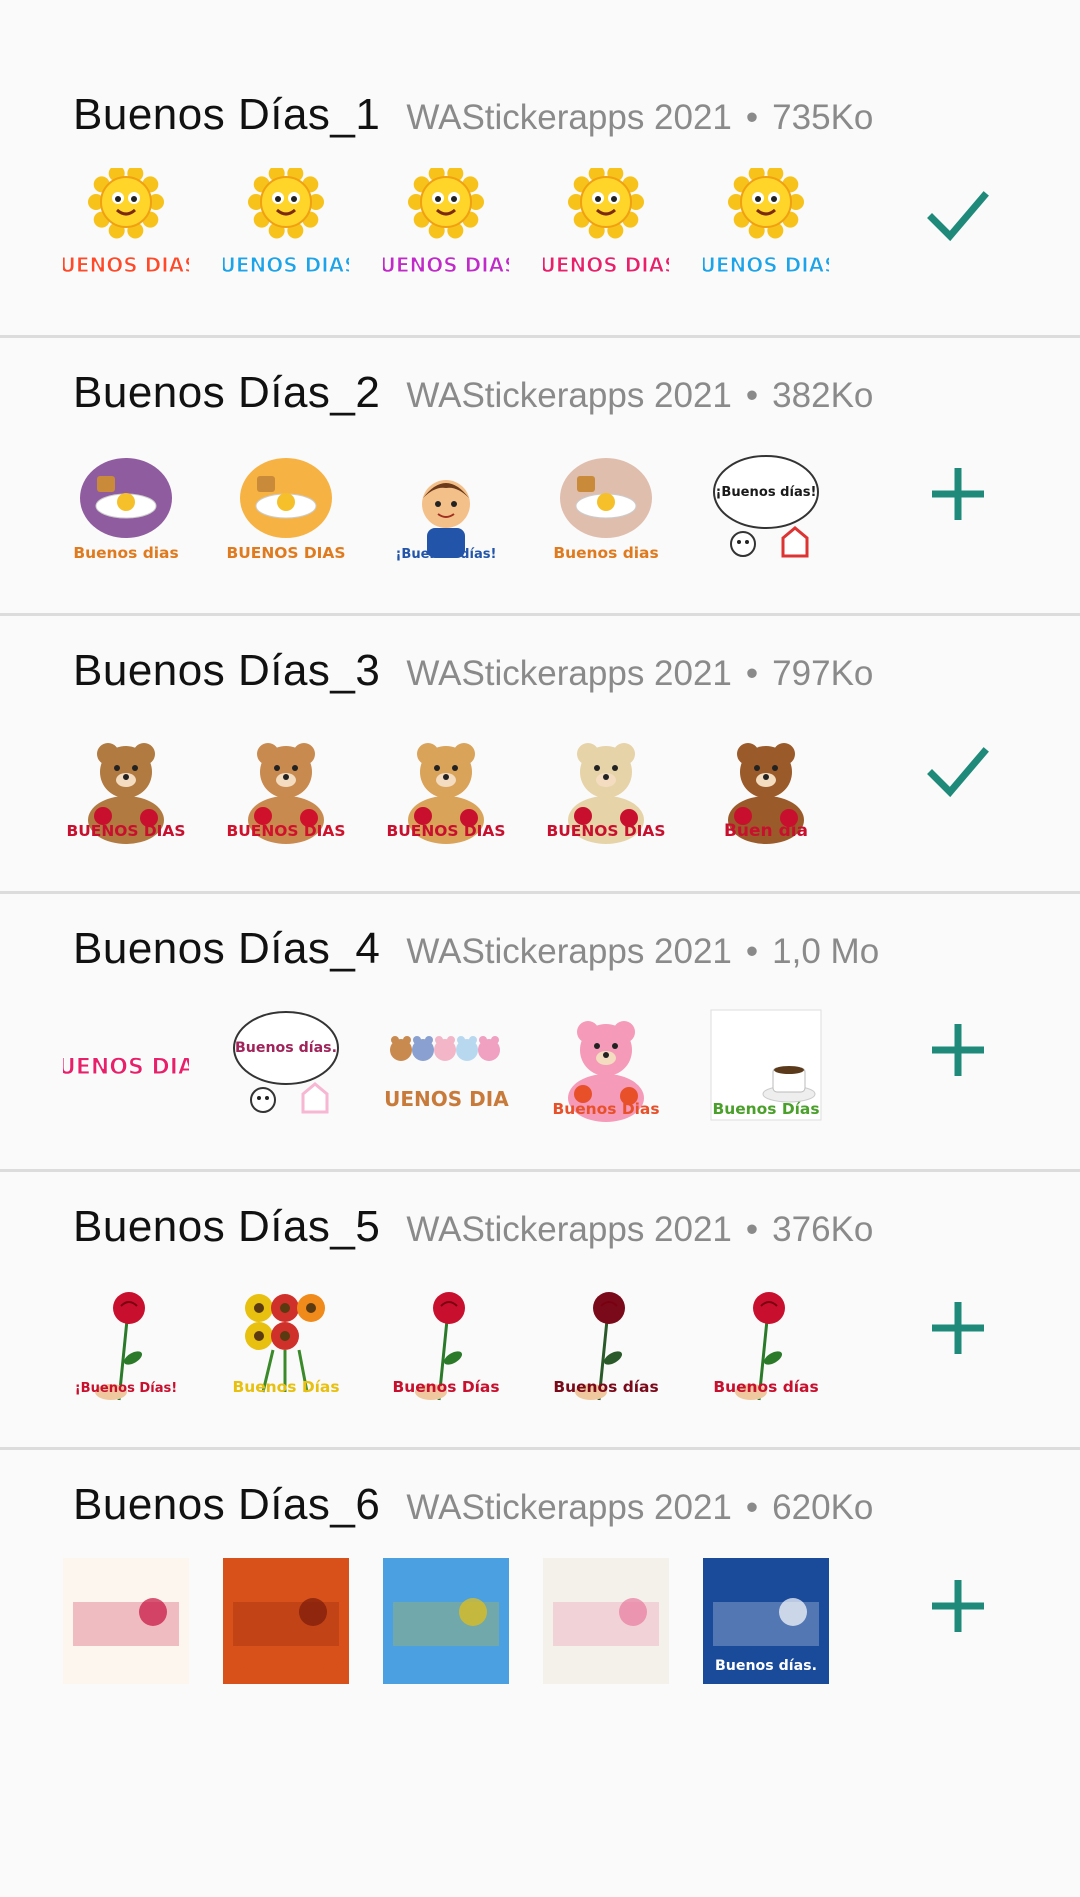 The width and height of the screenshot is (1080, 1897). I want to click on pack-meta: WAStickerapps 2021 • 735Ko, so click(639, 118).